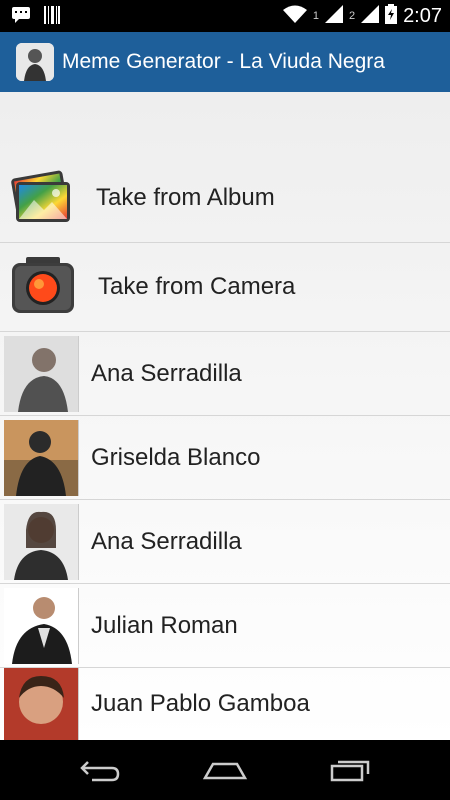 The height and width of the screenshot is (800, 450). Describe the element at coordinates (294, 16) in the screenshot. I see `wifi-icon` at that location.